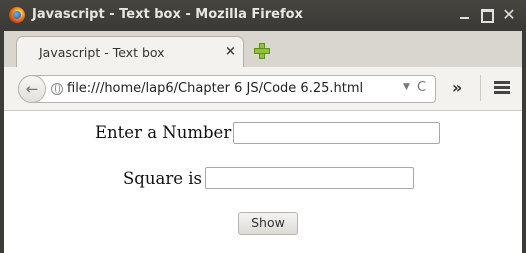 The width and height of the screenshot is (526, 253). Describe the element at coordinates (502, 87) in the screenshot. I see `menu-icon` at that location.